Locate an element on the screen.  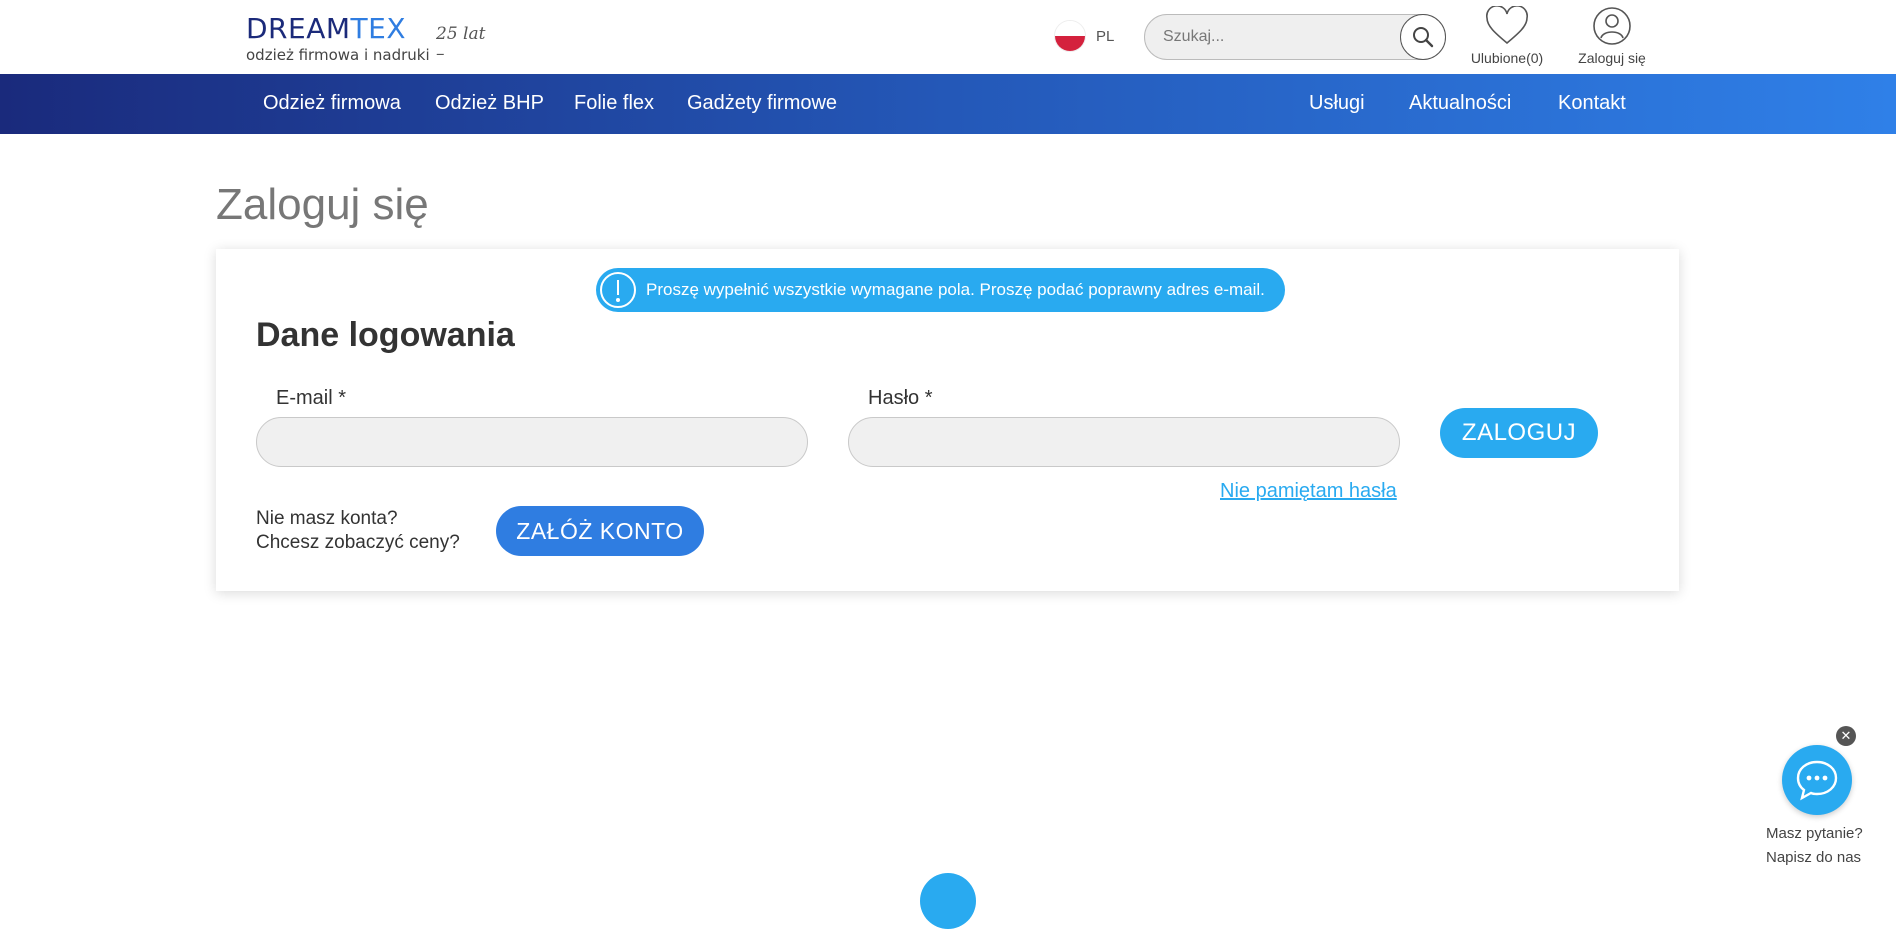
chat-prompt: Masz pytanie? Napisz do nas is located at coordinates (1814, 846).